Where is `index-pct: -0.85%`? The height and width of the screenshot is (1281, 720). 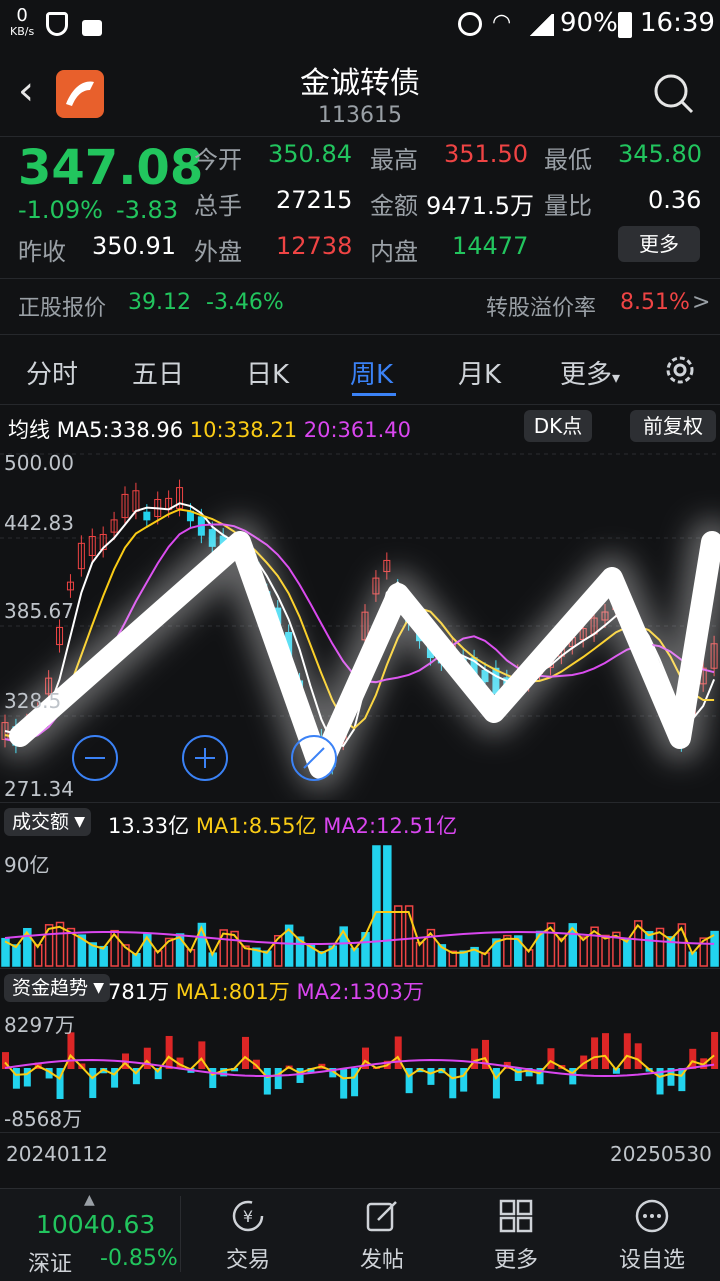 index-pct: -0.85% is located at coordinates (139, 1258).